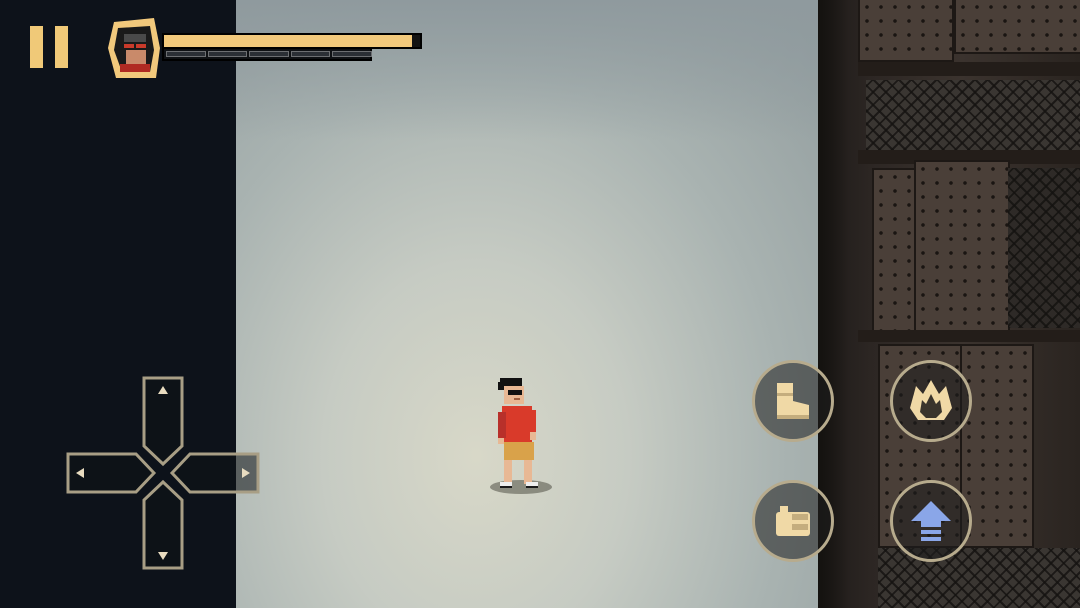  I want to click on boot-icon, so click(793, 401).